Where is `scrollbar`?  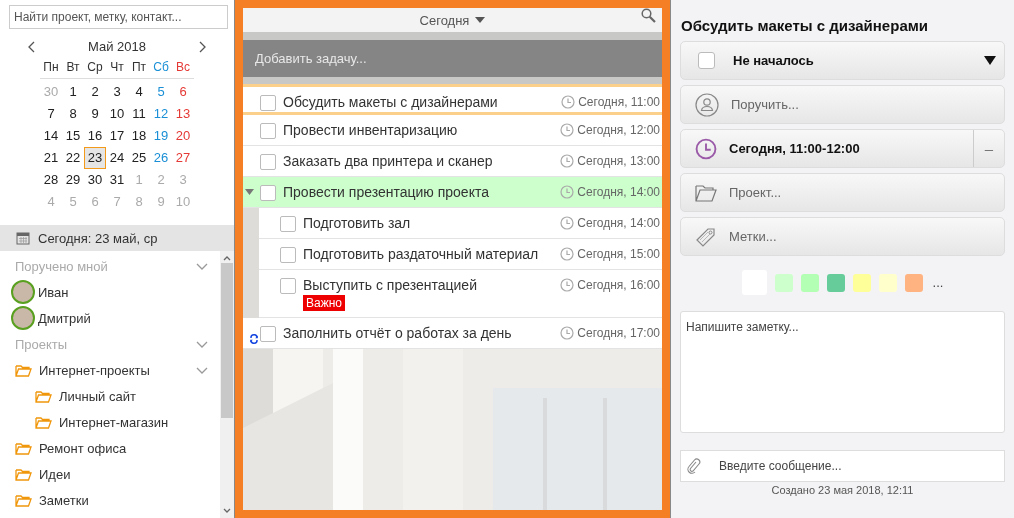 scrollbar is located at coordinates (227, 384).